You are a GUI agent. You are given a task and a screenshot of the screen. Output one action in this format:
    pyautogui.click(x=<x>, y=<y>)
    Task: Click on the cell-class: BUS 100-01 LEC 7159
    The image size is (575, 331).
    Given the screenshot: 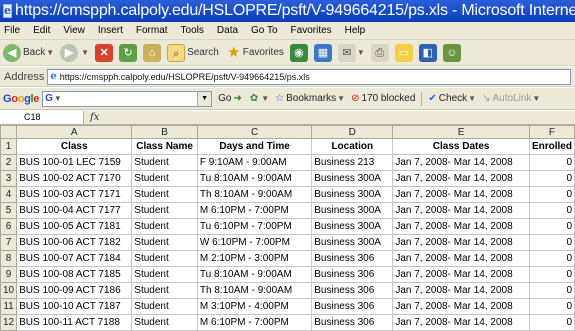 What is the action you would take?
    pyautogui.click(x=74, y=162)
    